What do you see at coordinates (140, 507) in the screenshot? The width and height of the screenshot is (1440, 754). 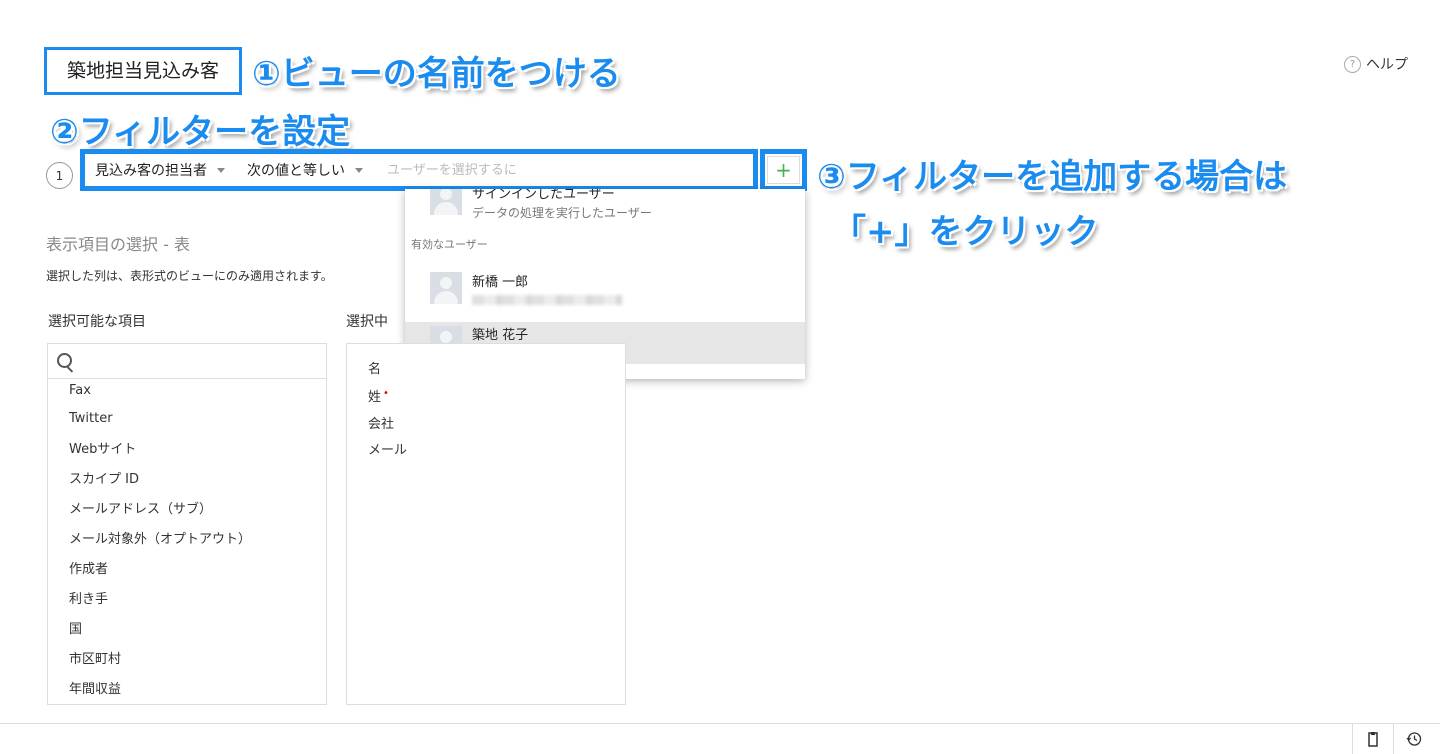 I see `list-item: メールアドレス（サブ）` at bounding box center [140, 507].